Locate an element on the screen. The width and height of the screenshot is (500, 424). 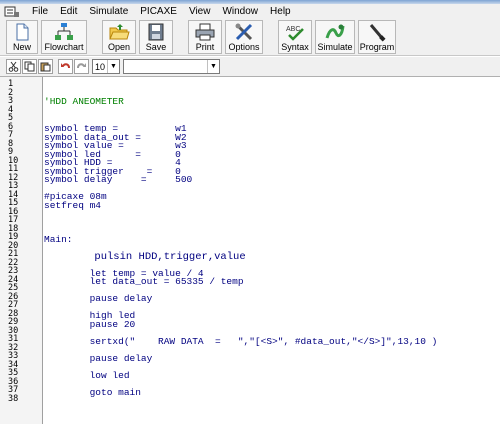
menu-picaxe: PICAXE is located at coordinates (158, 11).